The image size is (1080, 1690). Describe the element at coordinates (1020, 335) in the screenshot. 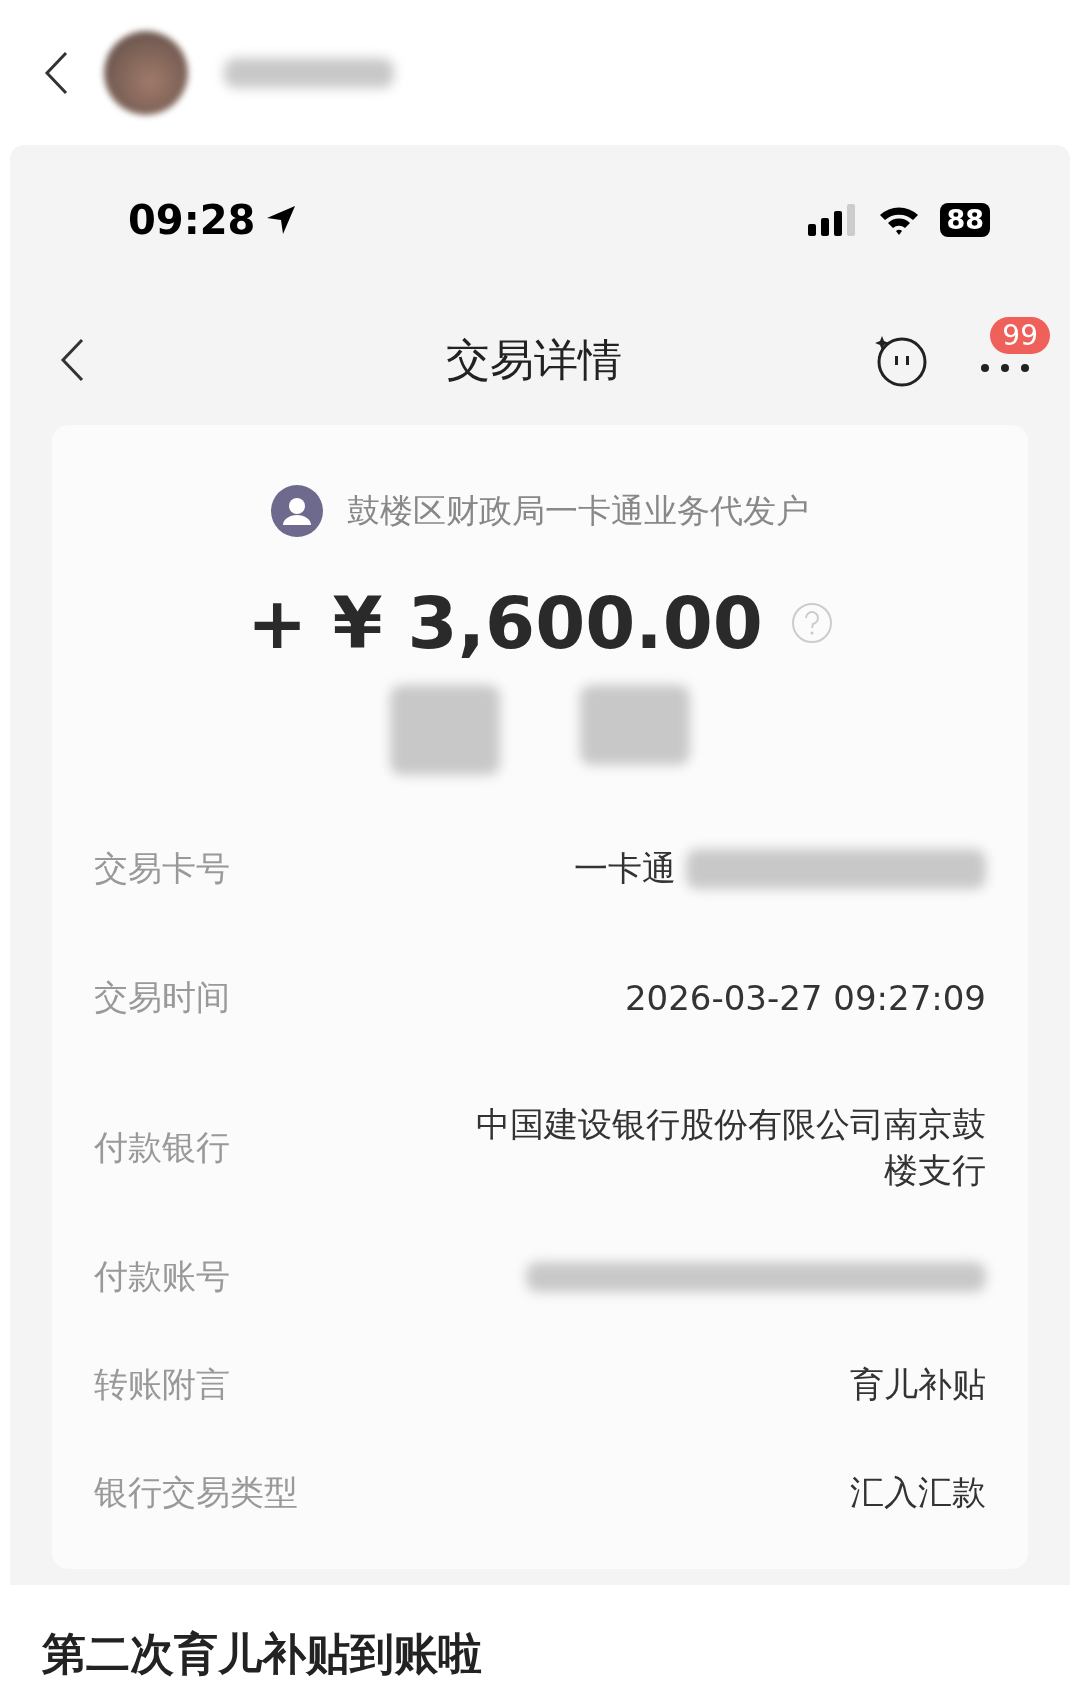

I see `notification-badge: 99` at that location.